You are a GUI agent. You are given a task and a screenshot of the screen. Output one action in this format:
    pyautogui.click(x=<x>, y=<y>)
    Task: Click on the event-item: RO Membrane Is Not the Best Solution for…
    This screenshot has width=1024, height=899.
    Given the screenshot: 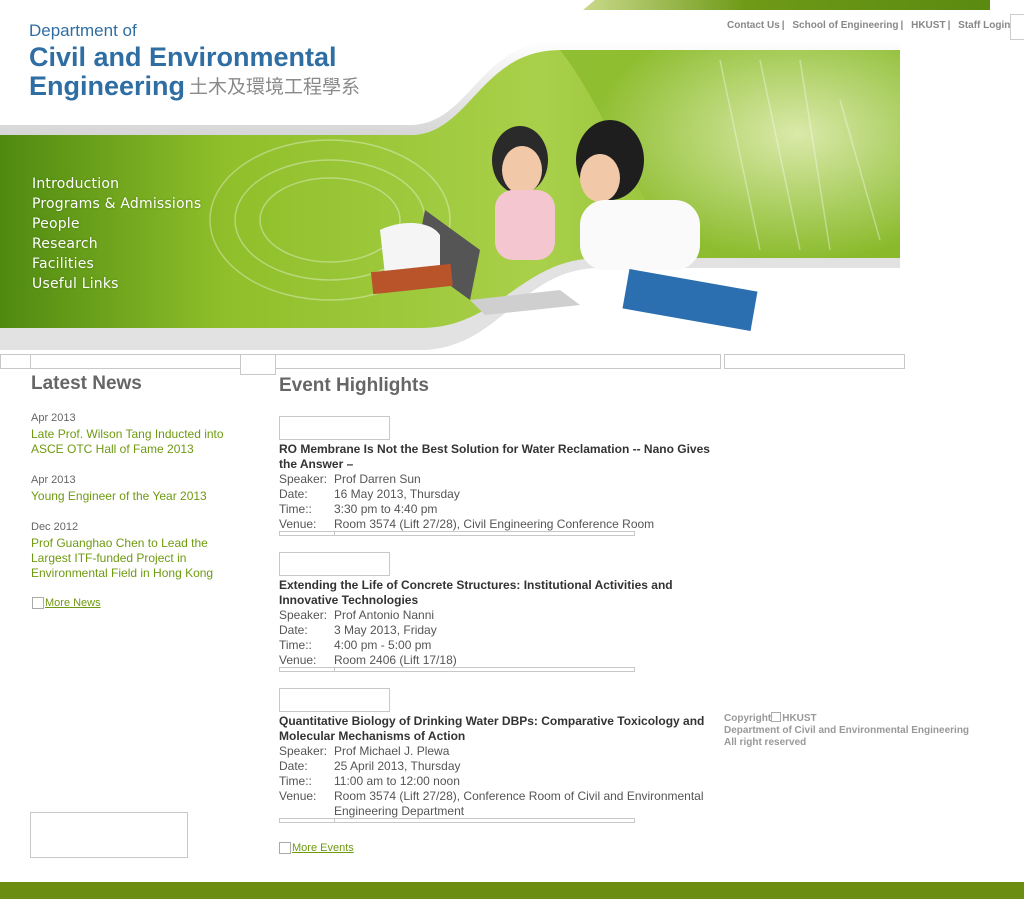 What is the action you would take?
    pyautogui.click(x=499, y=476)
    